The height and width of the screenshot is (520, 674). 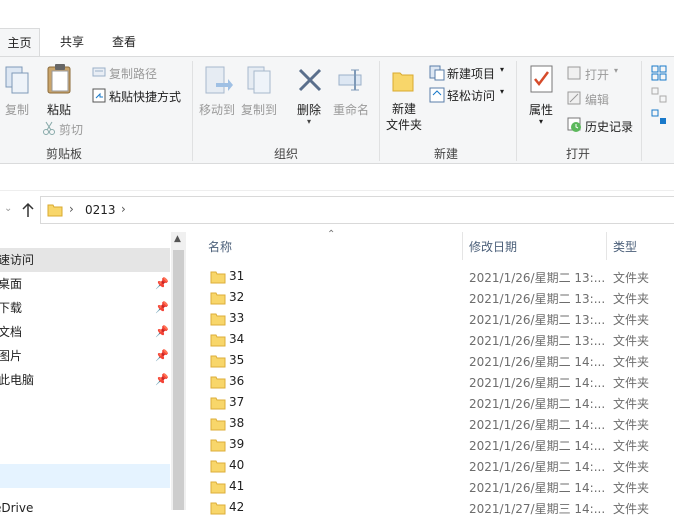 What do you see at coordinates (237, 276) in the screenshot?
I see `file-name: 31` at bounding box center [237, 276].